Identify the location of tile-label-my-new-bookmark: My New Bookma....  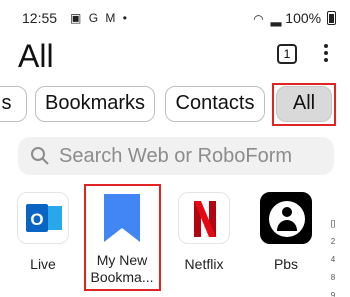
(122, 269).